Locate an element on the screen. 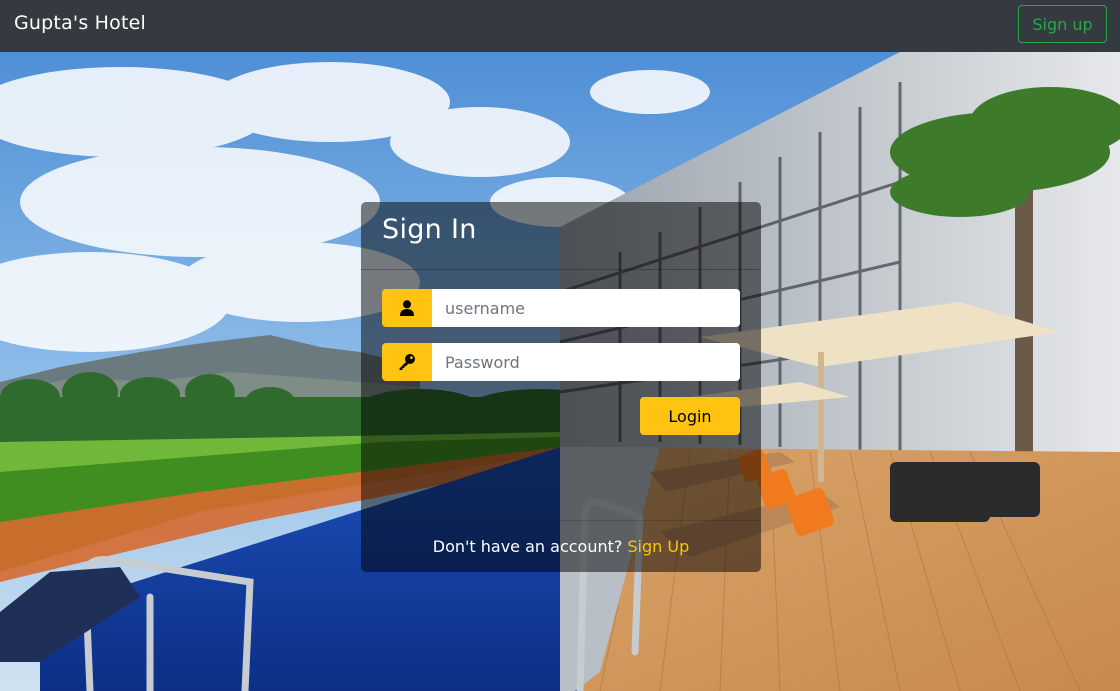 The image size is (1120, 691). card-footer: Don't have an account? Sign Up is located at coordinates (561, 546).